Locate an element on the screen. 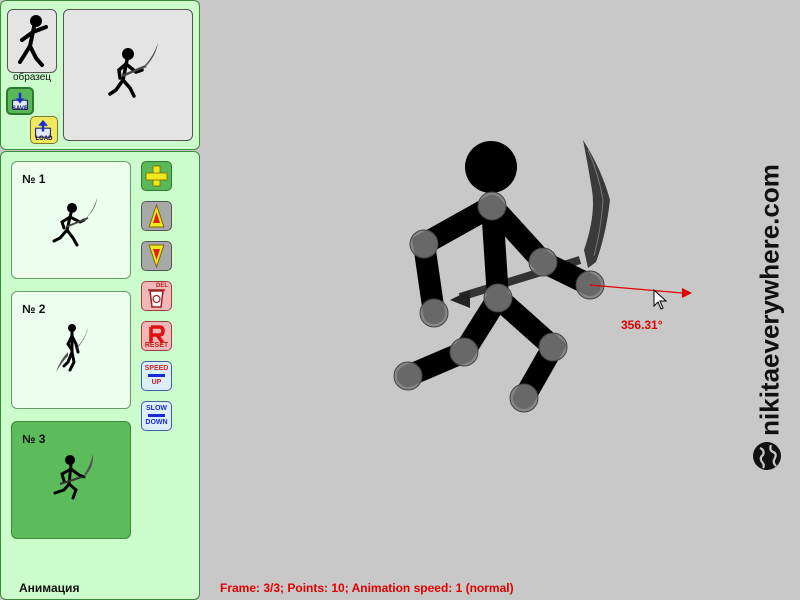  walking-stickman-icon is located at coordinates (33, 41).